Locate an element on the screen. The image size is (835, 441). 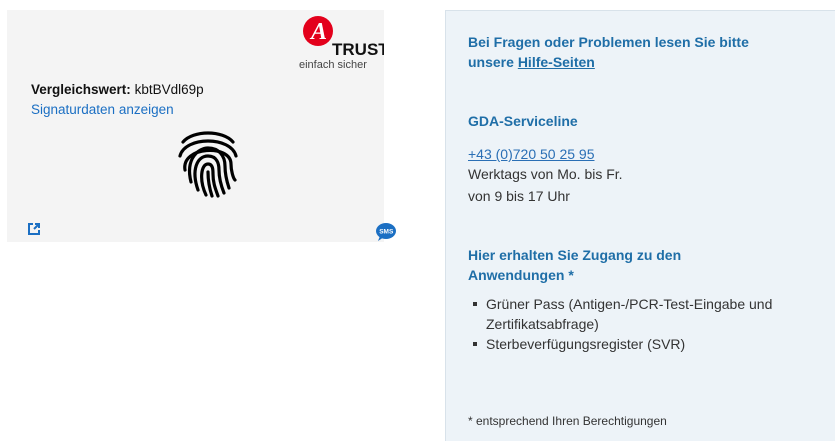
hours-days: Werktags von Mo. bis Fr. is located at coordinates (545, 174).